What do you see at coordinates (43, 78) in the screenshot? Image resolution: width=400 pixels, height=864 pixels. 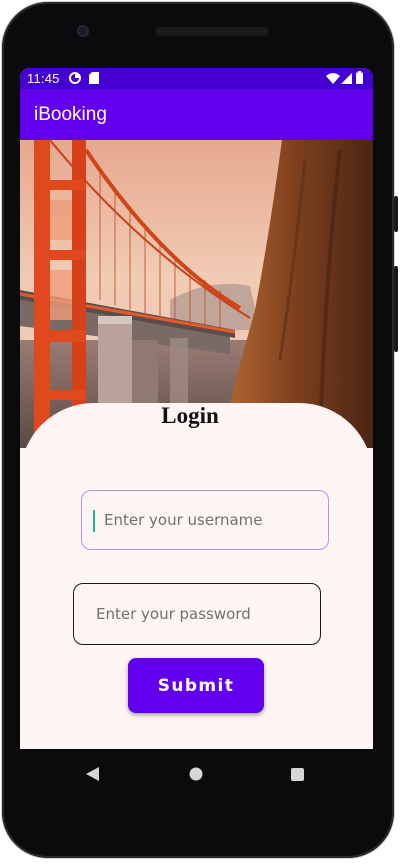 I see `status-time: 11:45` at bounding box center [43, 78].